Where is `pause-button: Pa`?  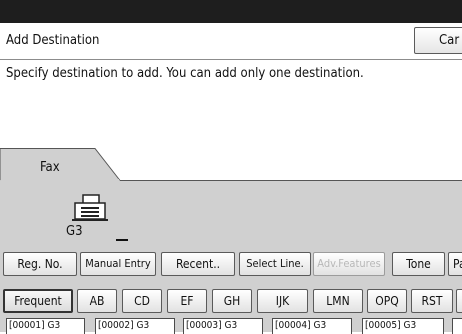 pause-button: Pa is located at coordinates (455, 264).